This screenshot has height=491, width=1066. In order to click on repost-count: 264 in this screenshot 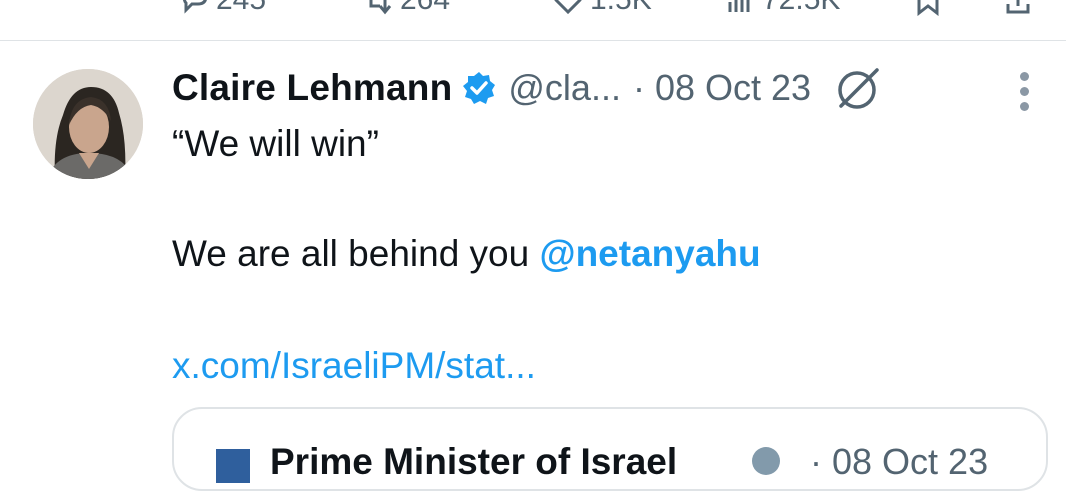, I will do `click(425, 7)`.